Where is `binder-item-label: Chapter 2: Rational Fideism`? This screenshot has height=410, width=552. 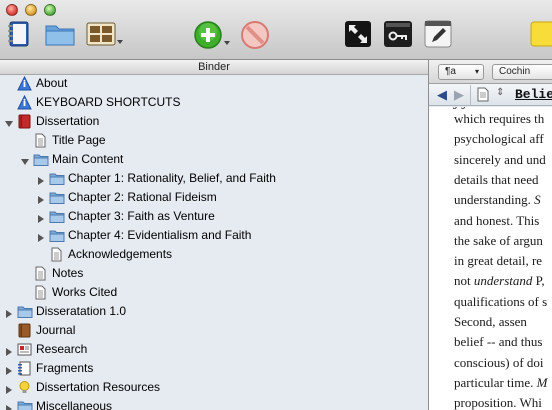
binder-item-label: Chapter 2: Rational Fideism is located at coordinates (142, 197).